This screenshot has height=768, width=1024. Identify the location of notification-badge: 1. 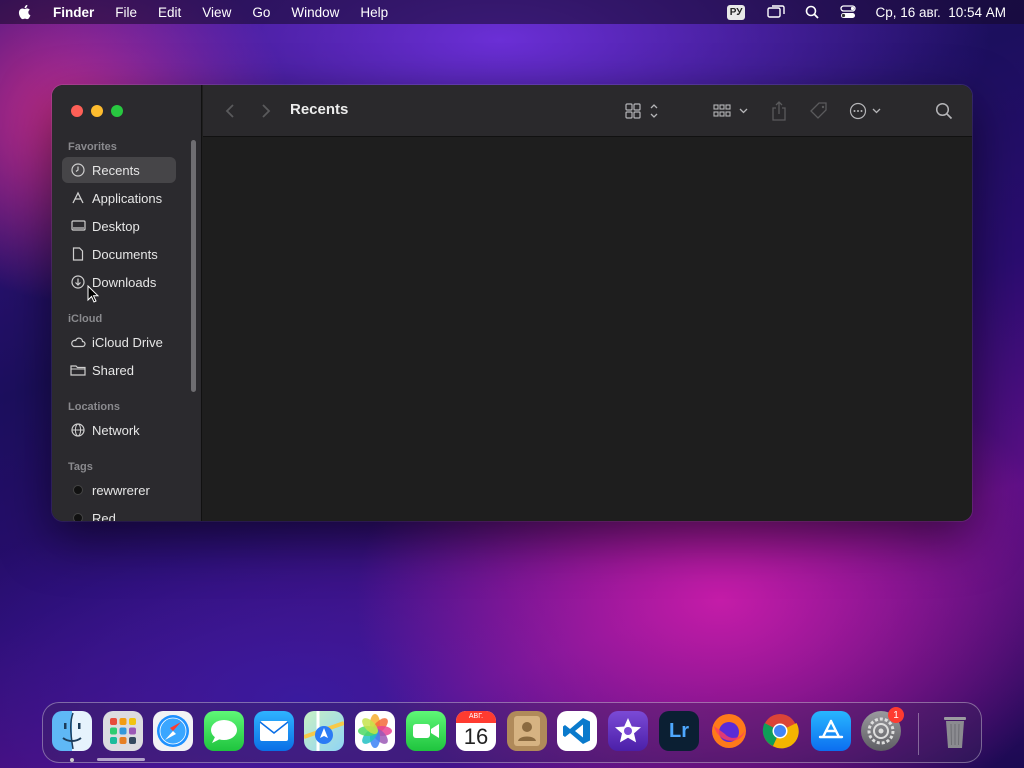
(896, 715).